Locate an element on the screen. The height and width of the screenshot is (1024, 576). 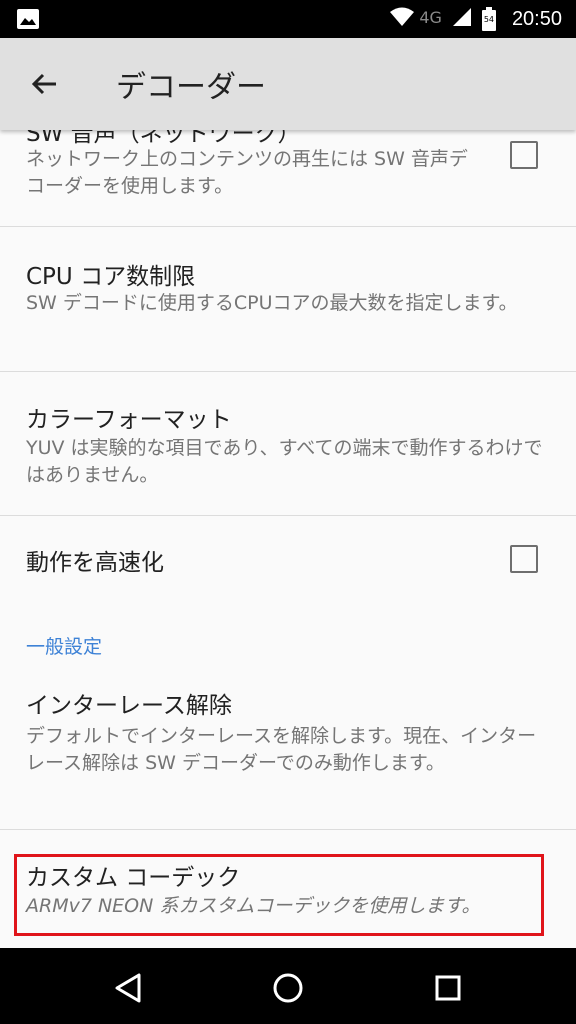
back-triangle-icon is located at coordinates (128, 988).